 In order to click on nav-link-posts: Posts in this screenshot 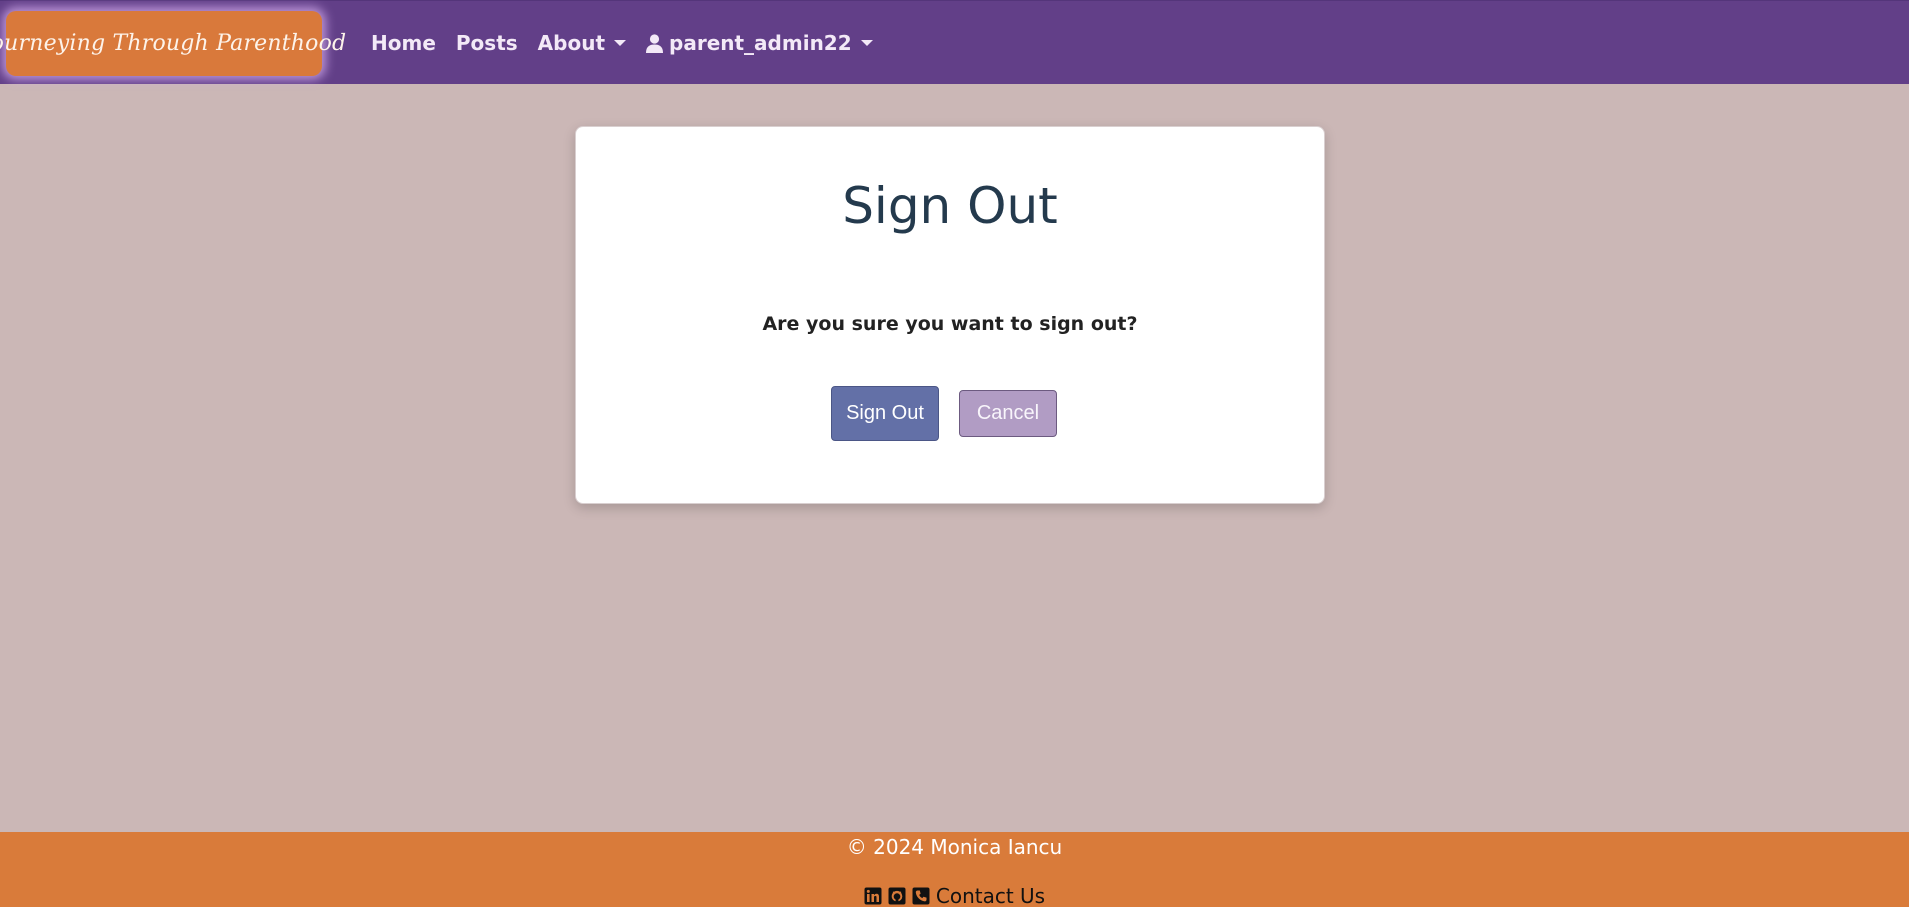, I will do `click(487, 43)`.